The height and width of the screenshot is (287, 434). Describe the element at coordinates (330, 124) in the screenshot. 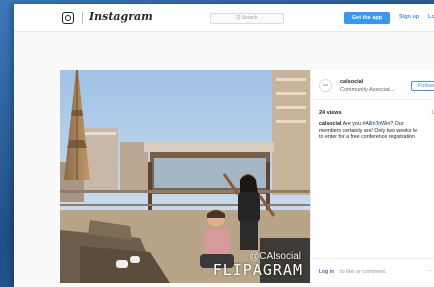

I see `caption-username: calsocial` at that location.